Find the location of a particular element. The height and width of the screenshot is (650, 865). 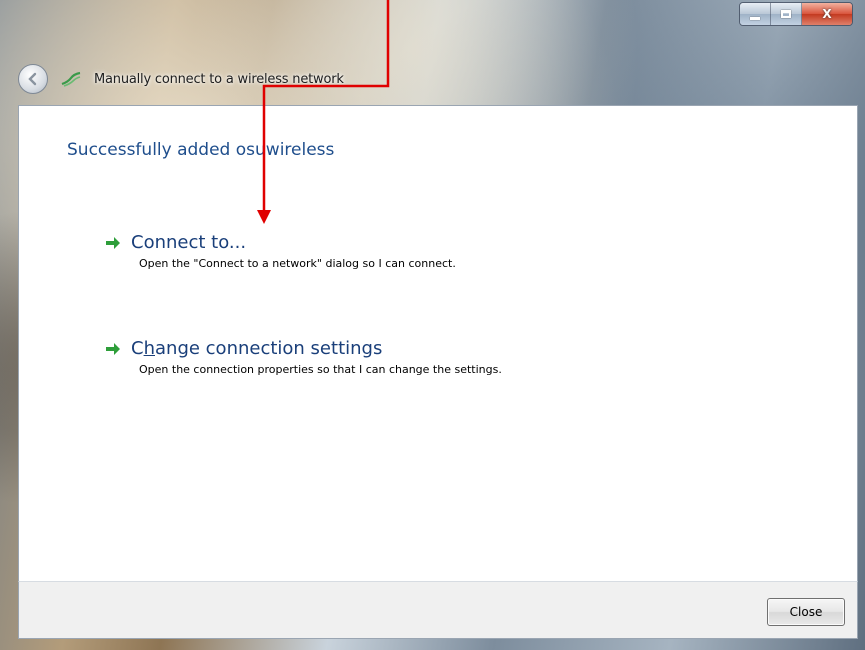

change-connection-settings-link: Change connection settings is located at coordinates (256, 348).